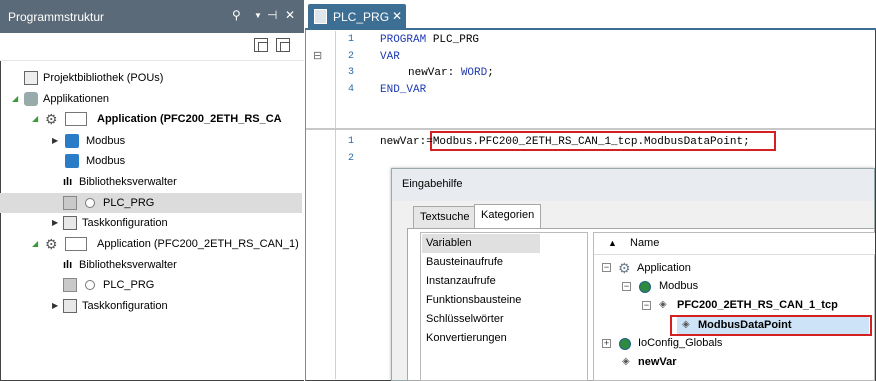  I want to click on tab-textsuche: Textsuche, so click(445, 217).